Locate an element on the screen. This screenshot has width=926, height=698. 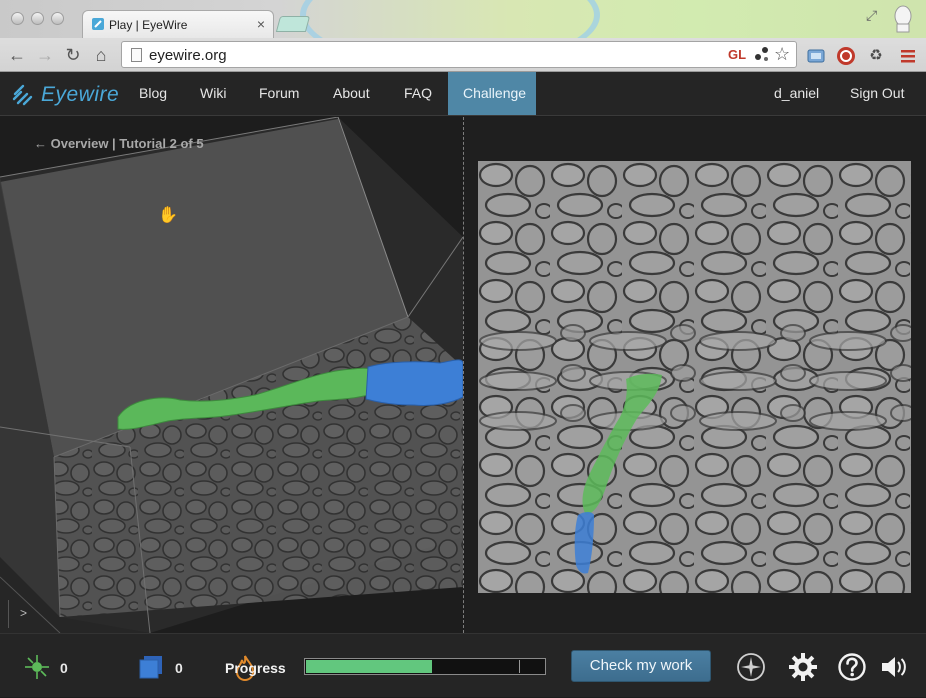
hand-cursor-icon: ✋ is located at coordinates (168, 215).